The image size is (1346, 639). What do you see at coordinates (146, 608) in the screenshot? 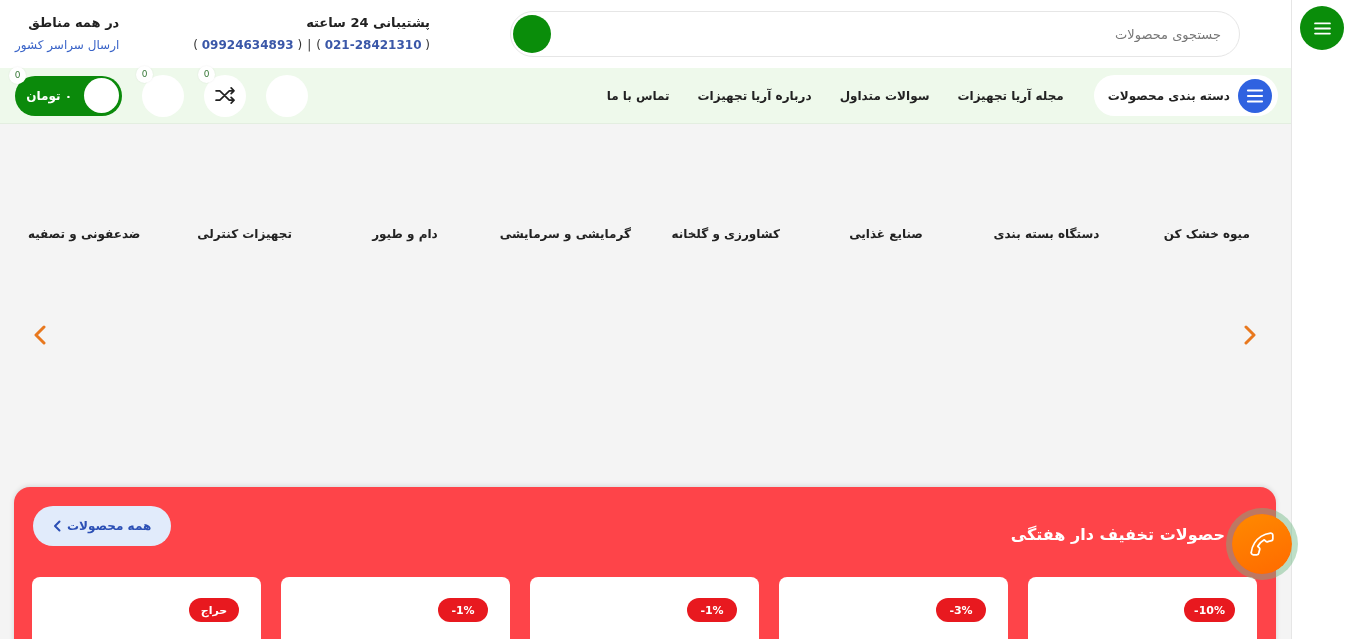
I see `product-card: حراج` at bounding box center [146, 608].